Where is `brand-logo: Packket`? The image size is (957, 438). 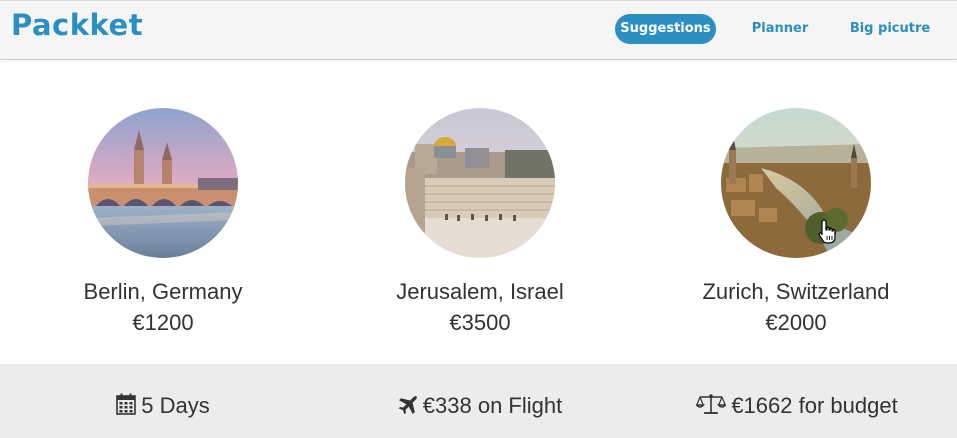 brand-logo: Packket is located at coordinates (77, 25).